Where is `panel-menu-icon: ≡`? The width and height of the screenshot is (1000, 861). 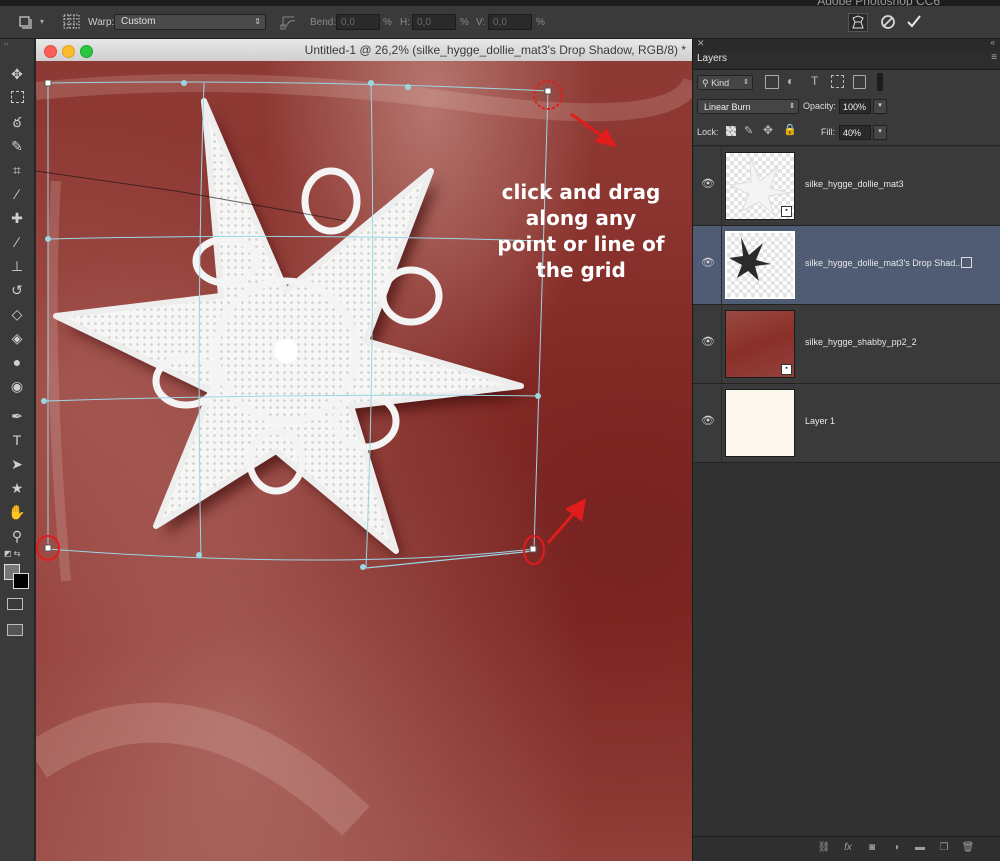
panel-menu-icon: ≡ is located at coordinates (994, 57).